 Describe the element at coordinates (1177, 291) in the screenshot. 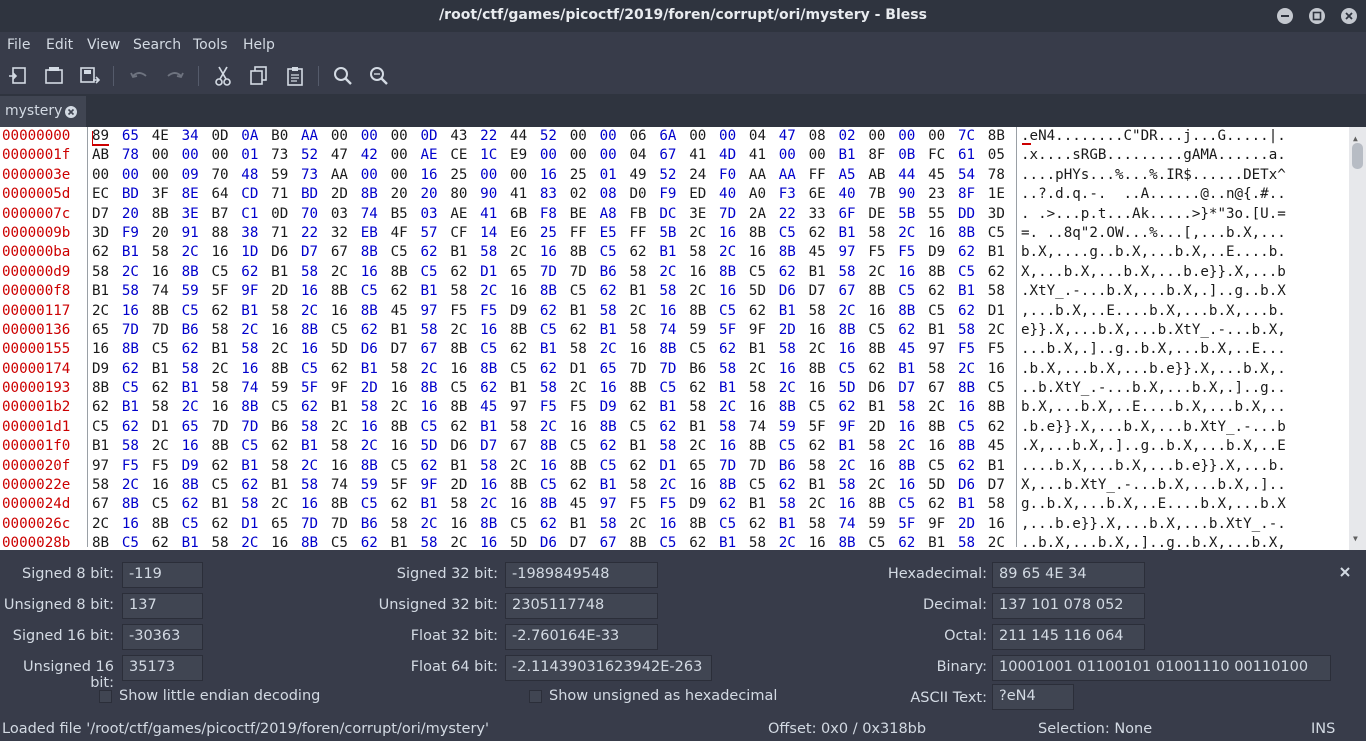

I see `ascii-row: .XtY_.-...b.X,...b.X,.]..g..b.X` at that location.